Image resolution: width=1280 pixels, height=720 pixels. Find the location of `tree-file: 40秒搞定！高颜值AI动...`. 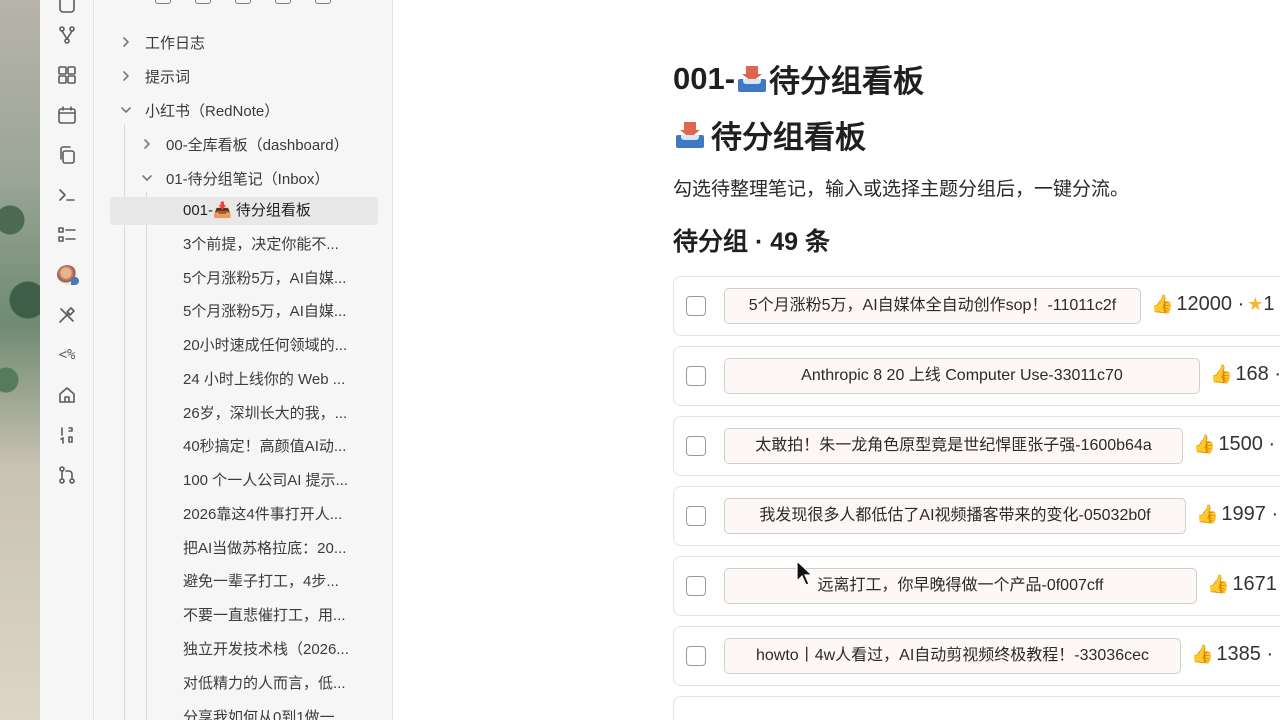

tree-file: 40秒搞定！高颜值AI动... is located at coordinates (283, 447).